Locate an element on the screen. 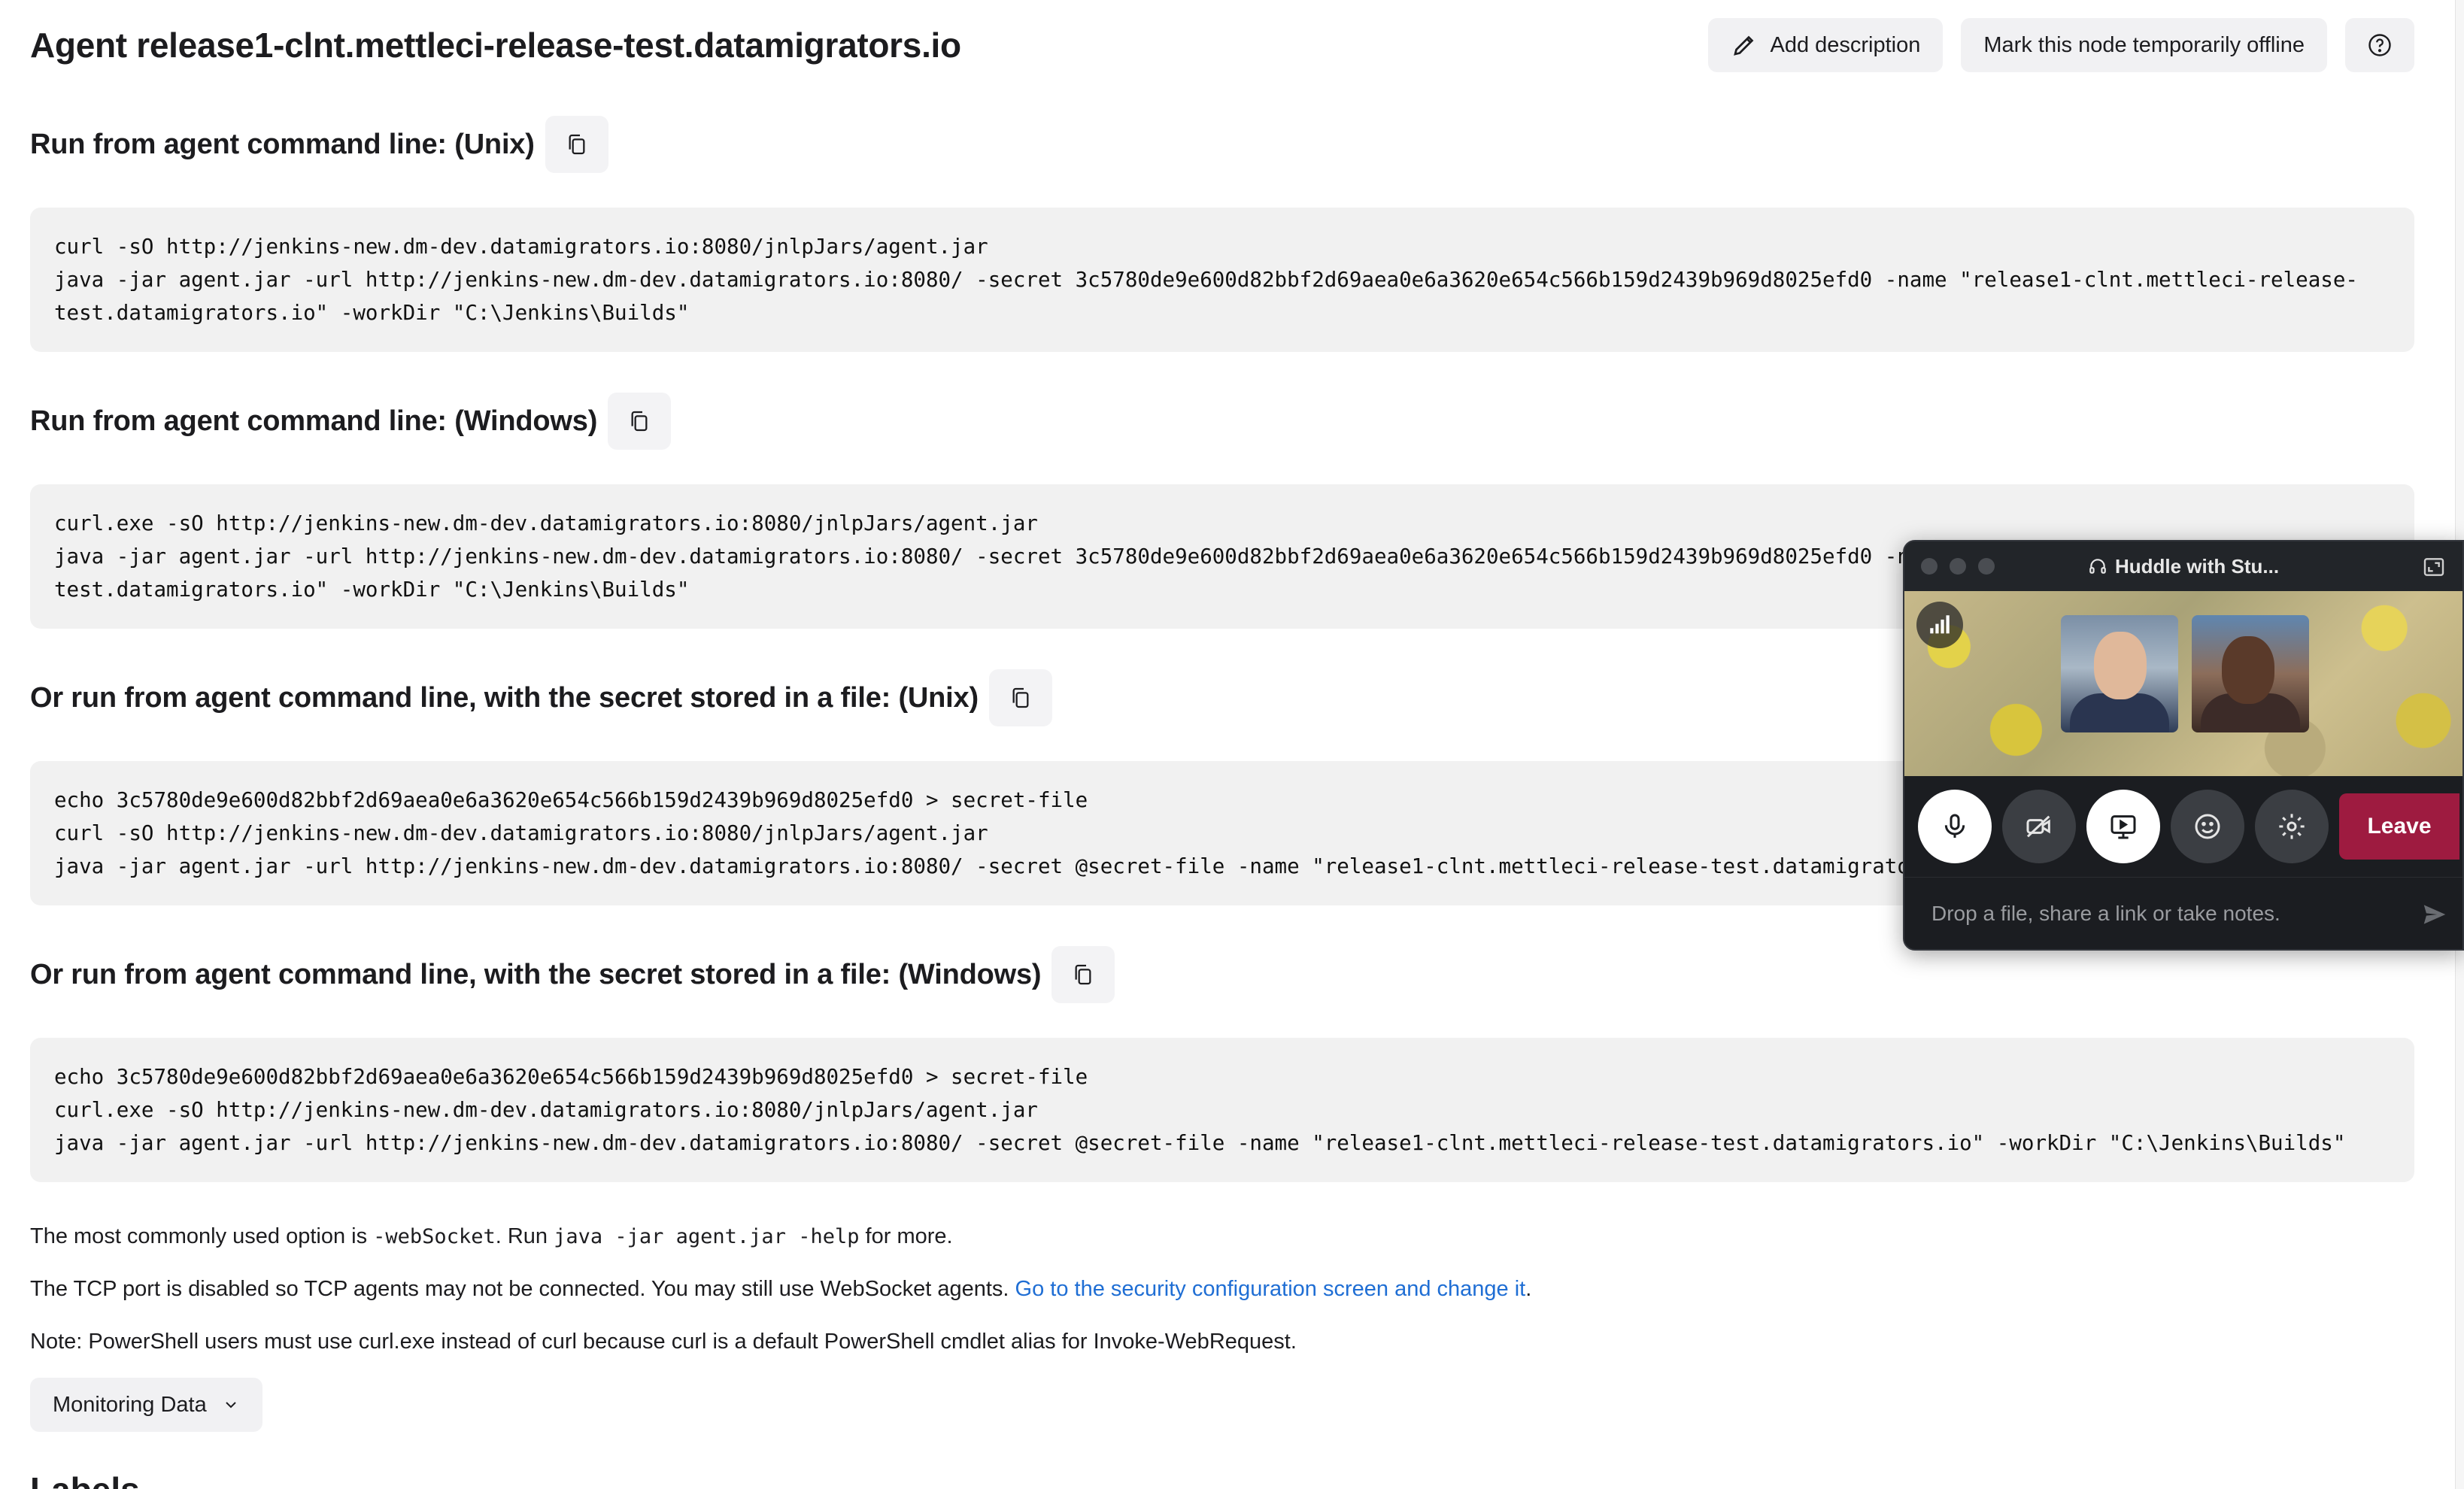 This screenshot has width=2464, height=1489. help-icon is located at coordinates (2379, 45).